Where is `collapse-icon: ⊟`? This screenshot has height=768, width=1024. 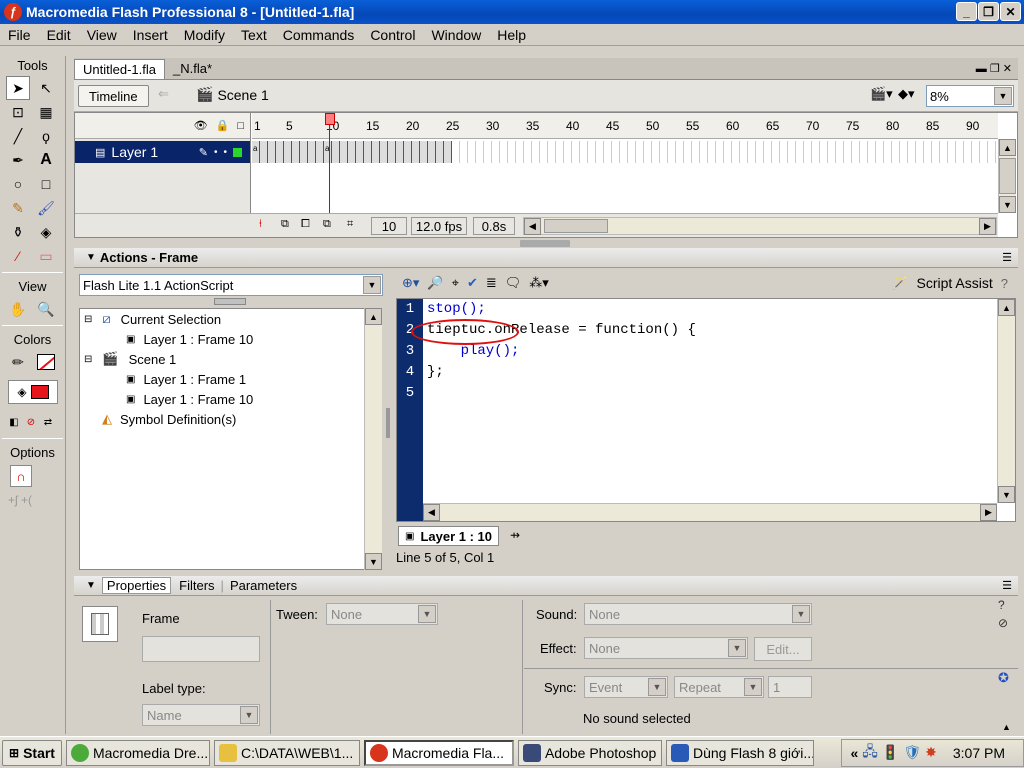 collapse-icon: ⊟ is located at coordinates (88, 359).